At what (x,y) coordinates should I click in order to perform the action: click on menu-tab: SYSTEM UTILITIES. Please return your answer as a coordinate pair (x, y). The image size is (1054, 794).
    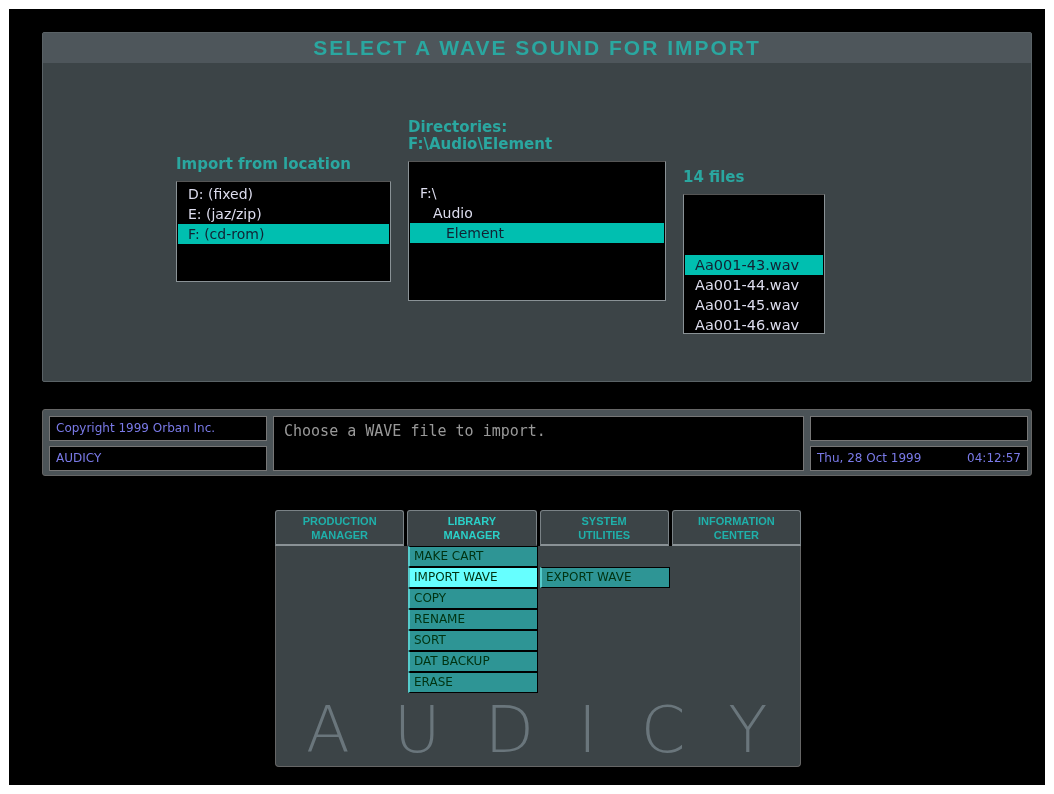
    Looking at the image, I should click on (604, 528).